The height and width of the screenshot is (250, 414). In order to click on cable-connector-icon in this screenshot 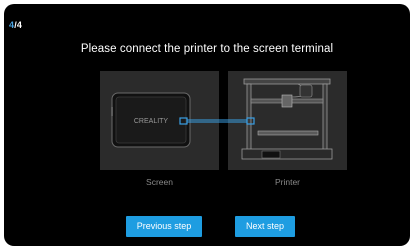, I will do `click(217, 121)`.